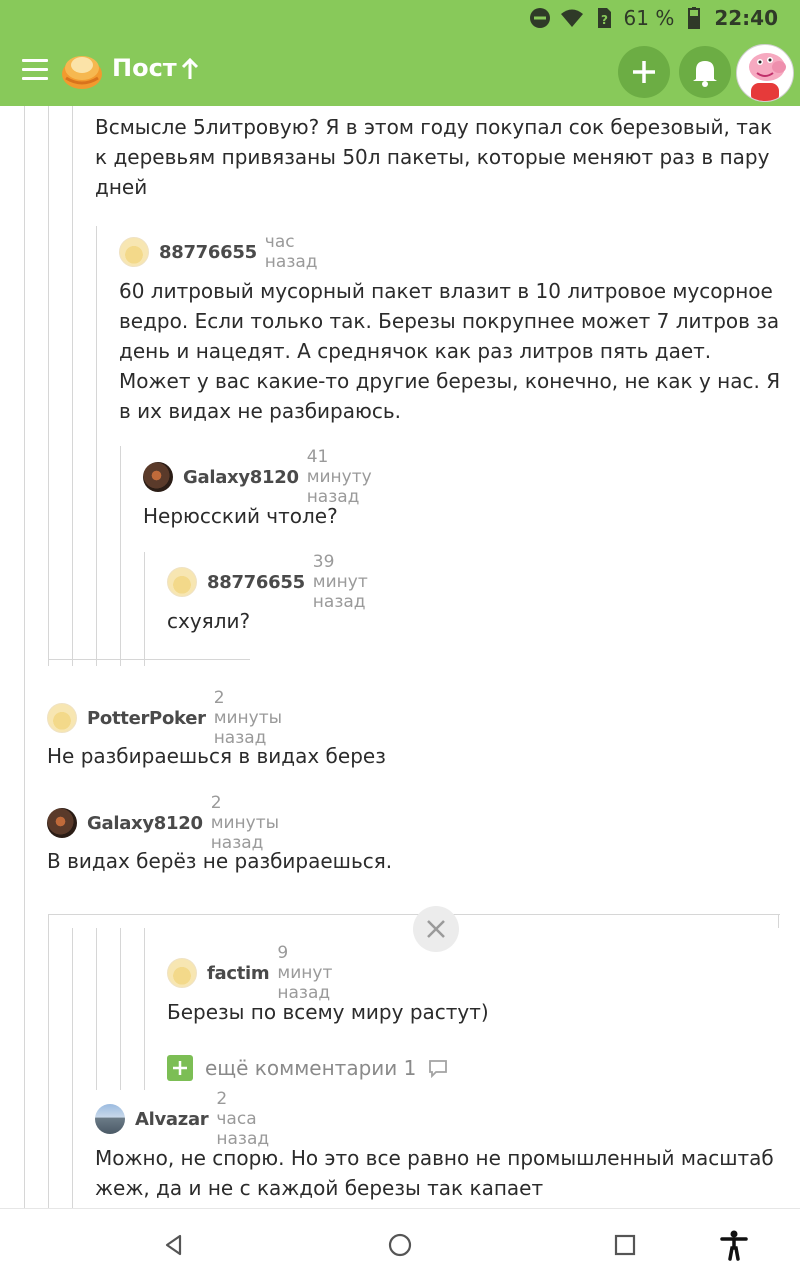 Image resolution: width=800 pixels, height=1281 pixels. I want to click on recents-icon, so click(625, 1245).